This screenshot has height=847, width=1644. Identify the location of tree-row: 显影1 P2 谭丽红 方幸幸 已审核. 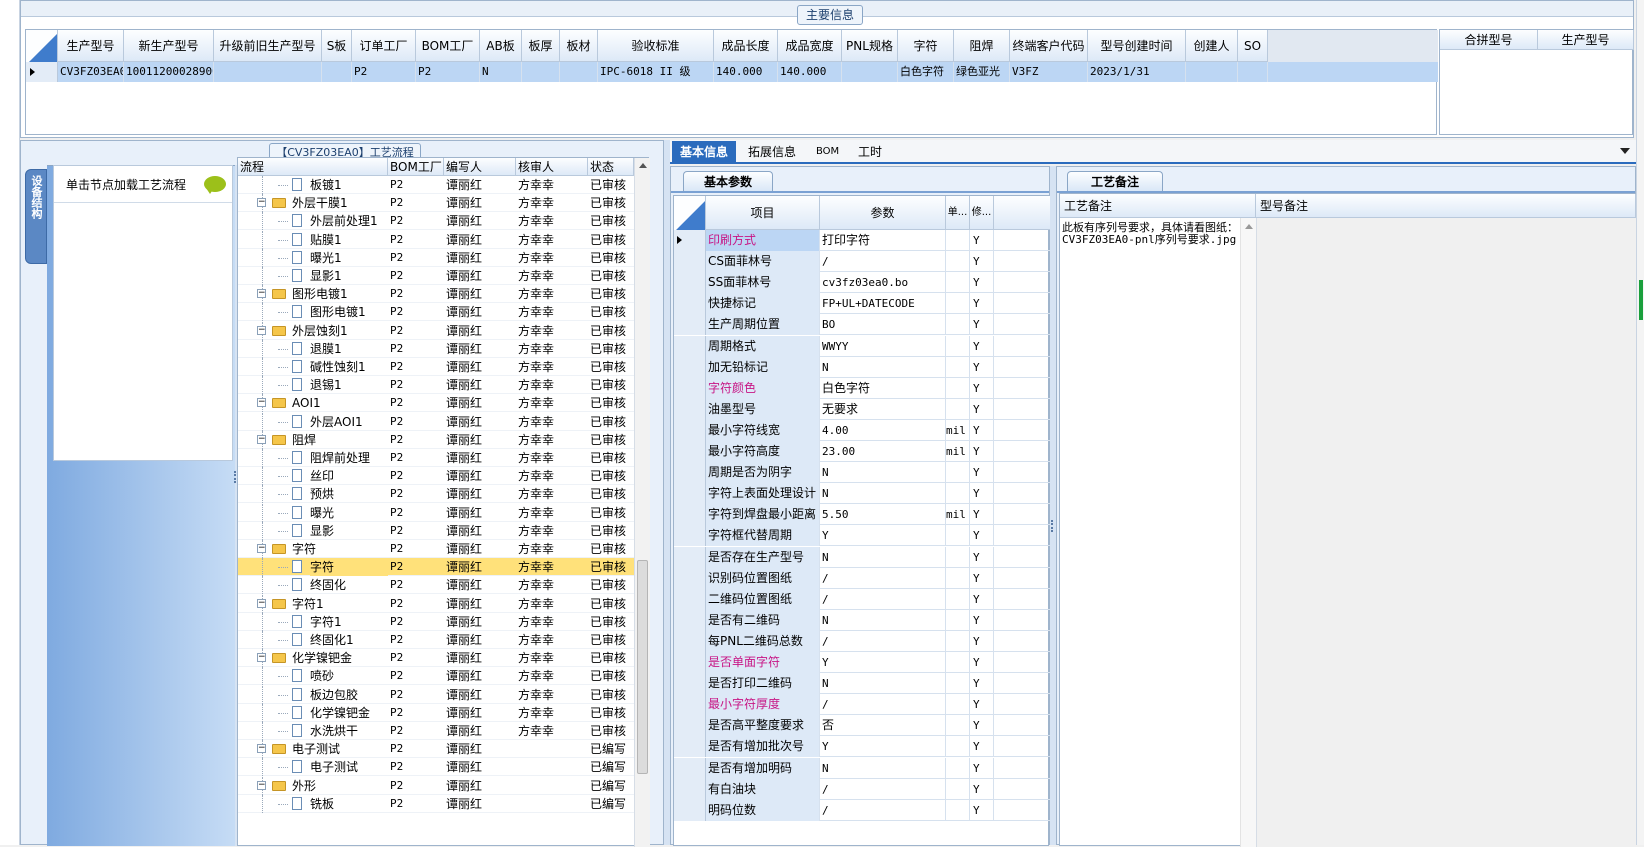
(436, 276).